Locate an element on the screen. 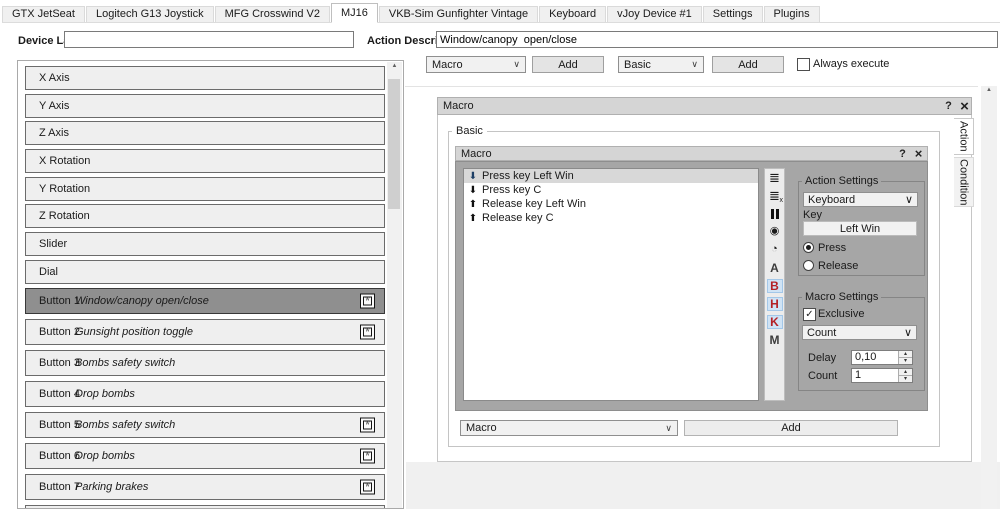 This screenshot has height=509, width=1000. input-type-select: Keyboard ∨ is located at coordinates (860, 199).